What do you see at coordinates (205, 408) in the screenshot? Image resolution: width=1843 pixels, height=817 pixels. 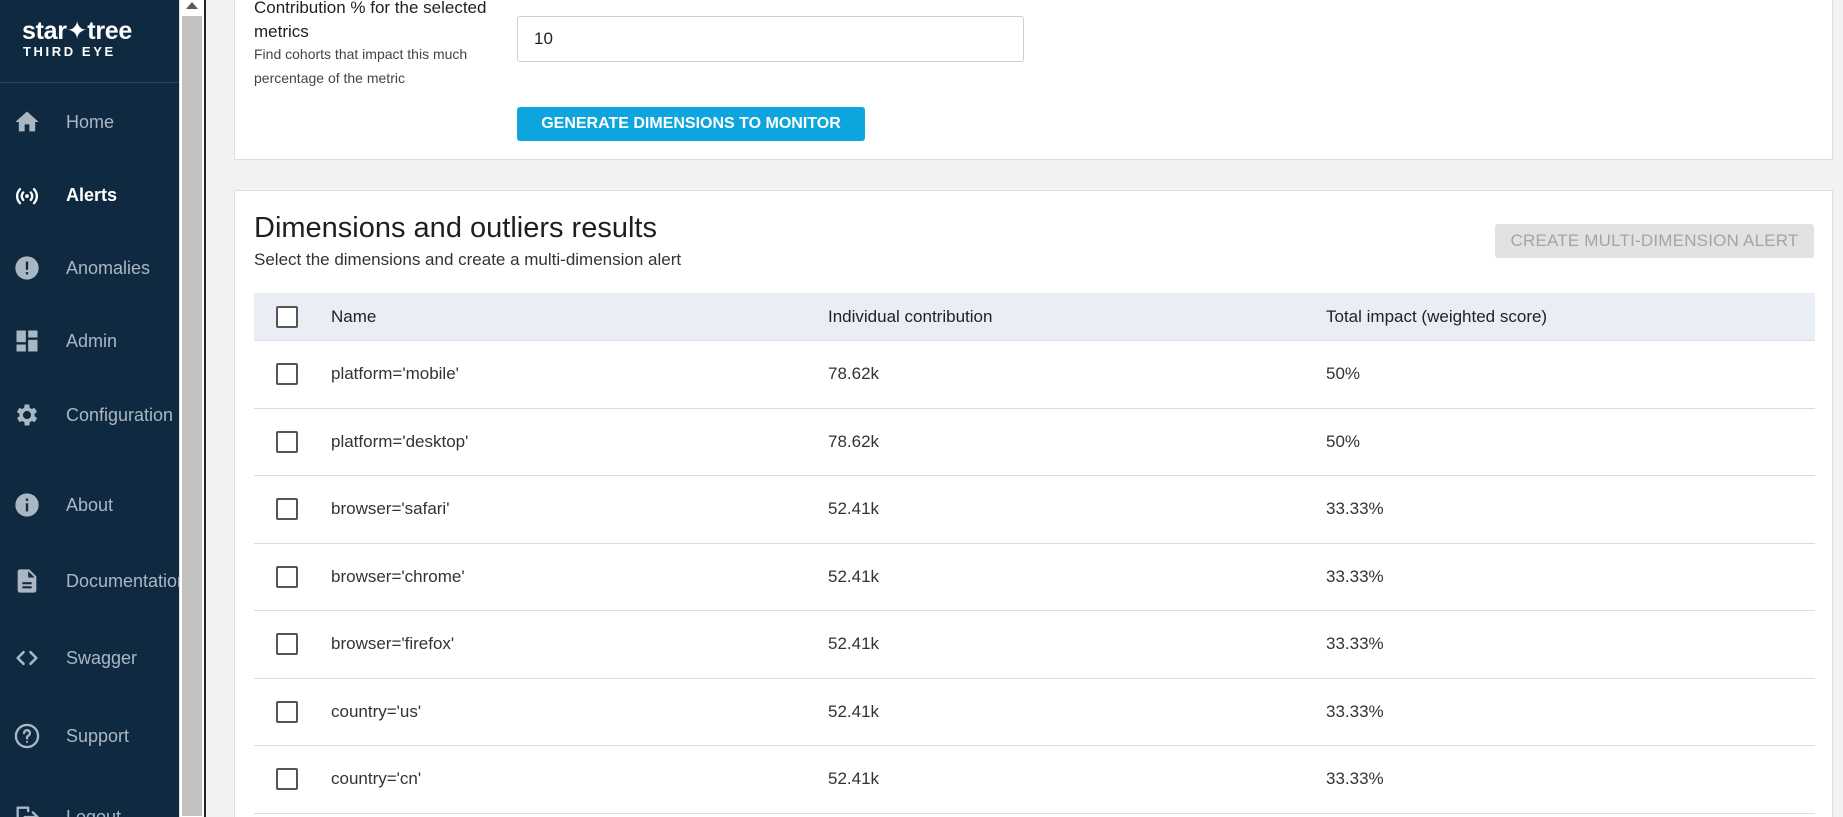 I see `divider` at bounding box center [205, 408].